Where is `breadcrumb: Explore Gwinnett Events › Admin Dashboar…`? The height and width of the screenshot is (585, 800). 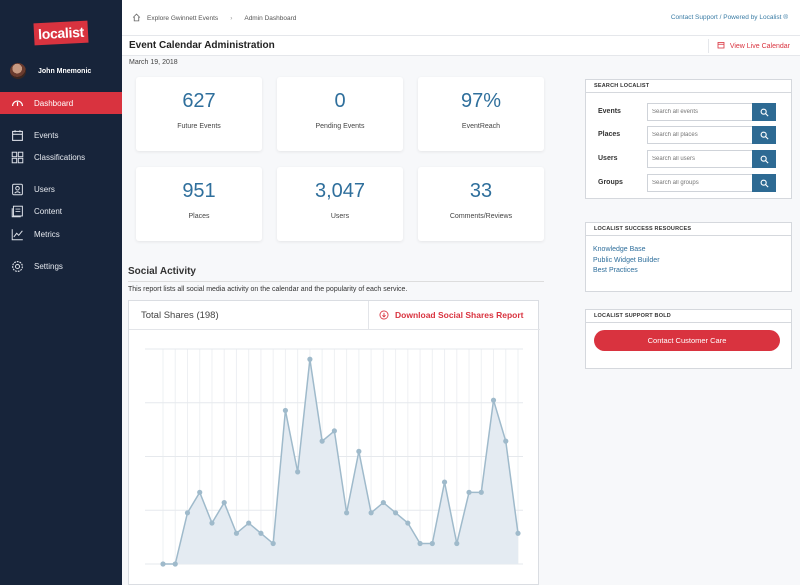 breadcrumb: Explore Gwinnett Events › Admin Dashboar… is located at coordinates (214, 18).